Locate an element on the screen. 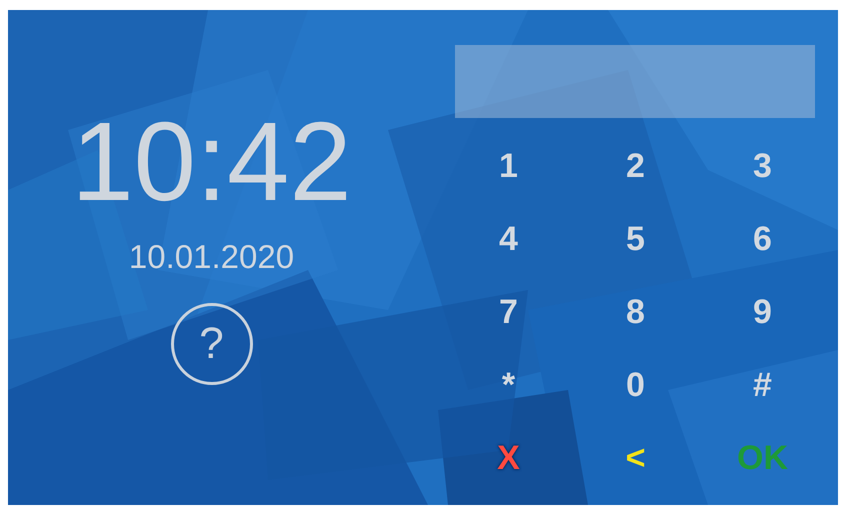 The image size is (845, 515). clock-time: 10:42 is located at coordinates (211, 162).